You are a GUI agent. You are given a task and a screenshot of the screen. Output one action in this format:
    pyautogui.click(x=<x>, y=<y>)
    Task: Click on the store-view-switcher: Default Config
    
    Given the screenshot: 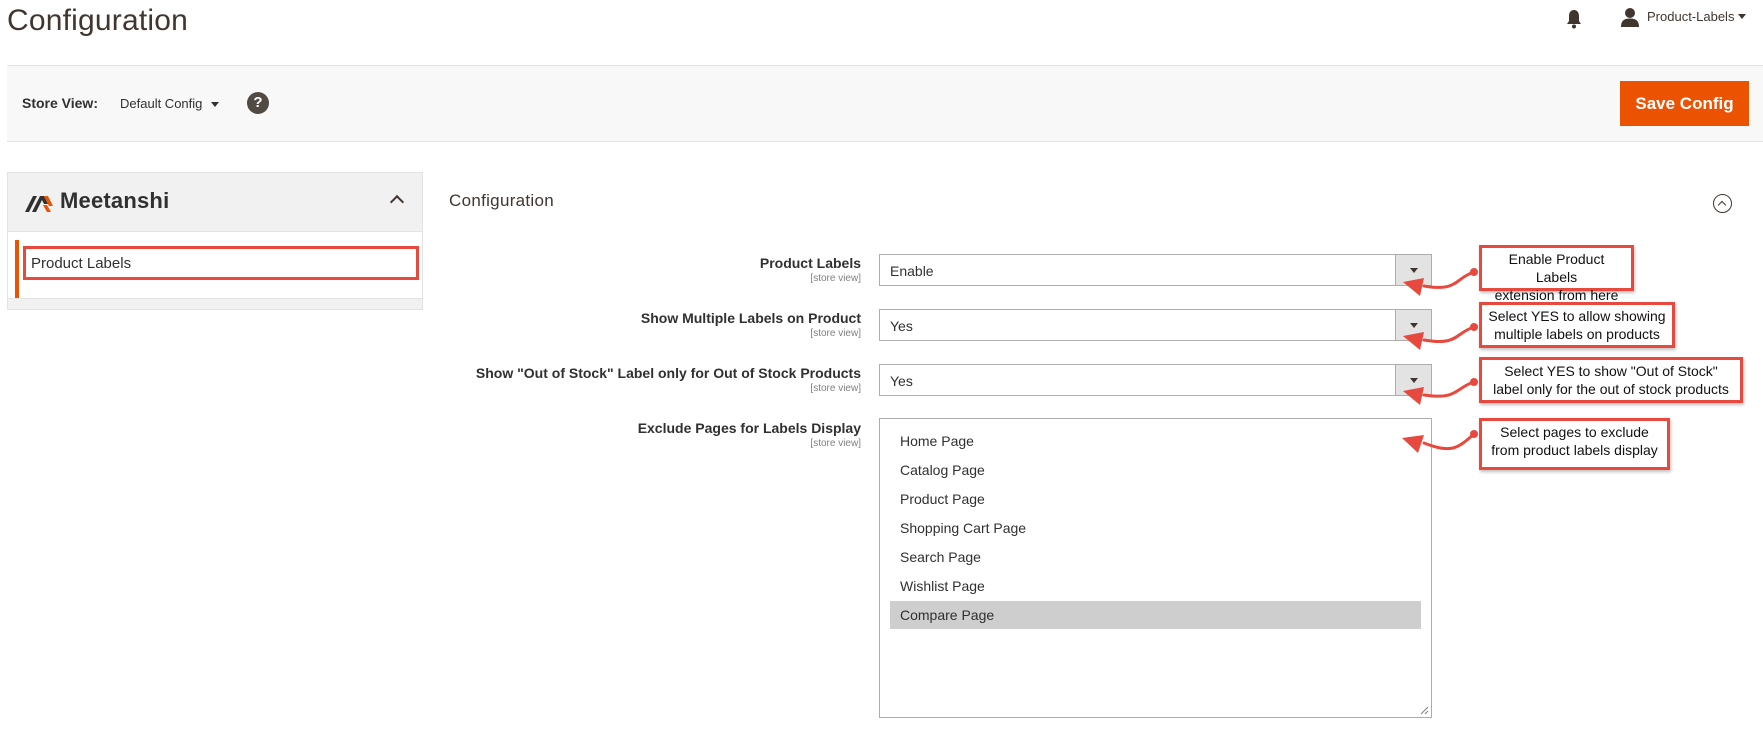 What is the action you would take?
    pyautogui.click(x=161, y=103)
    